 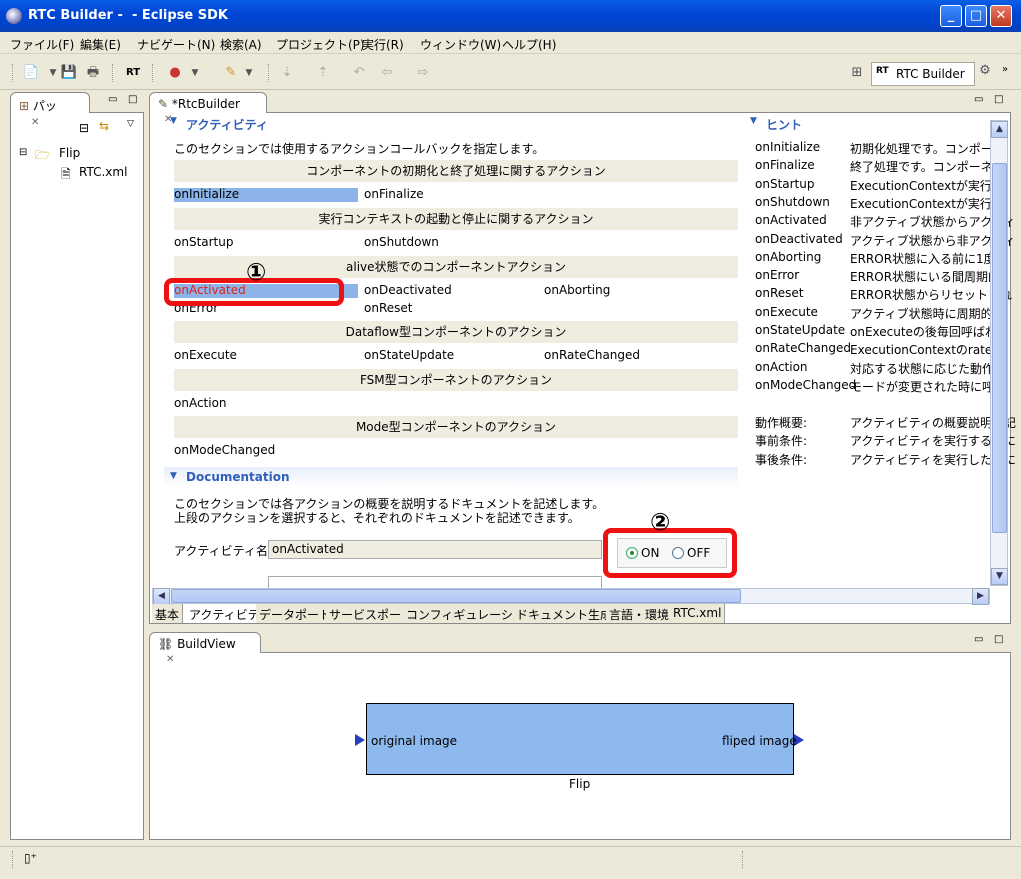 I want to click on next-annotation-icon: ⇣, so click(x=287, y=73).